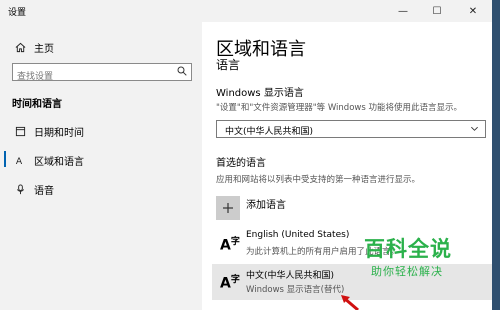  I want to click on watermark-sub: 助你轻松解决, so click(407, 271).